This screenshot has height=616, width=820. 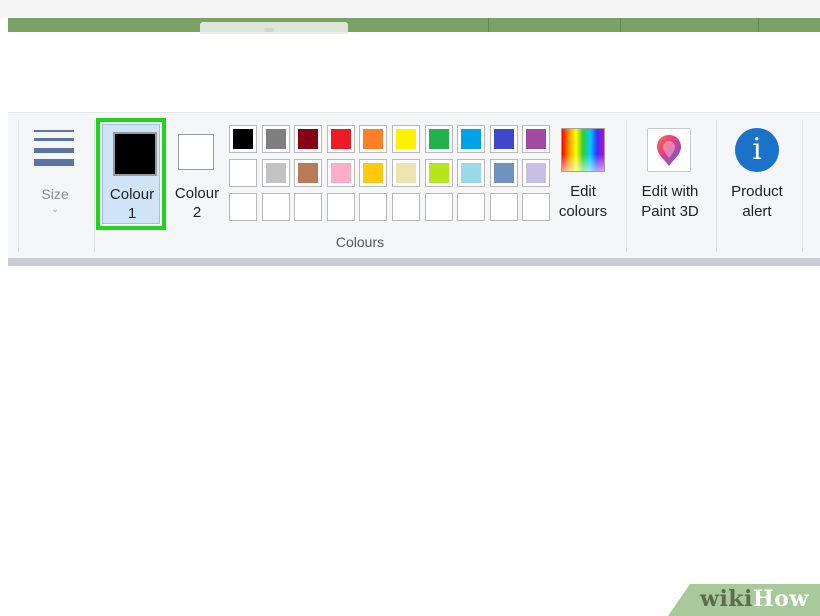 I want to click on watermark-text: wikiHow, so click(x=754, y=599).